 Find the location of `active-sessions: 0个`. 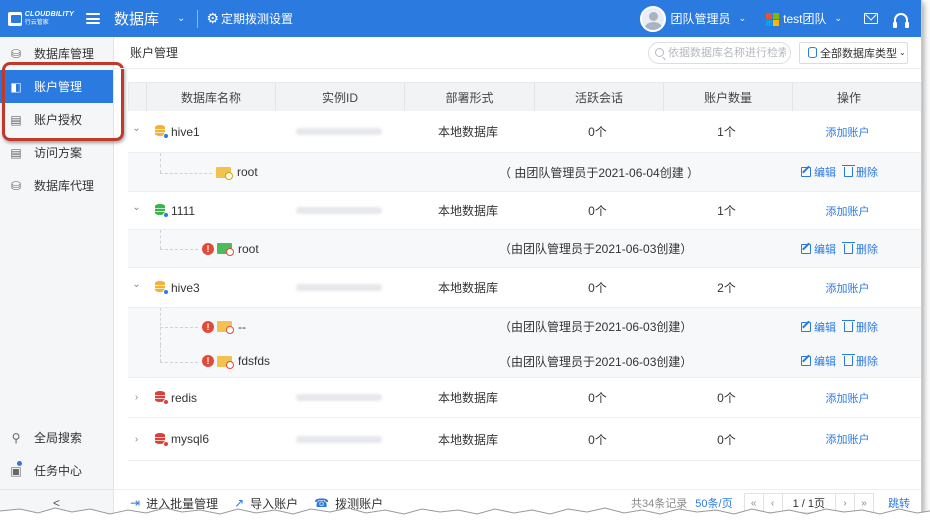

active-sessions: 0个 is located at coordinates (597, 211).